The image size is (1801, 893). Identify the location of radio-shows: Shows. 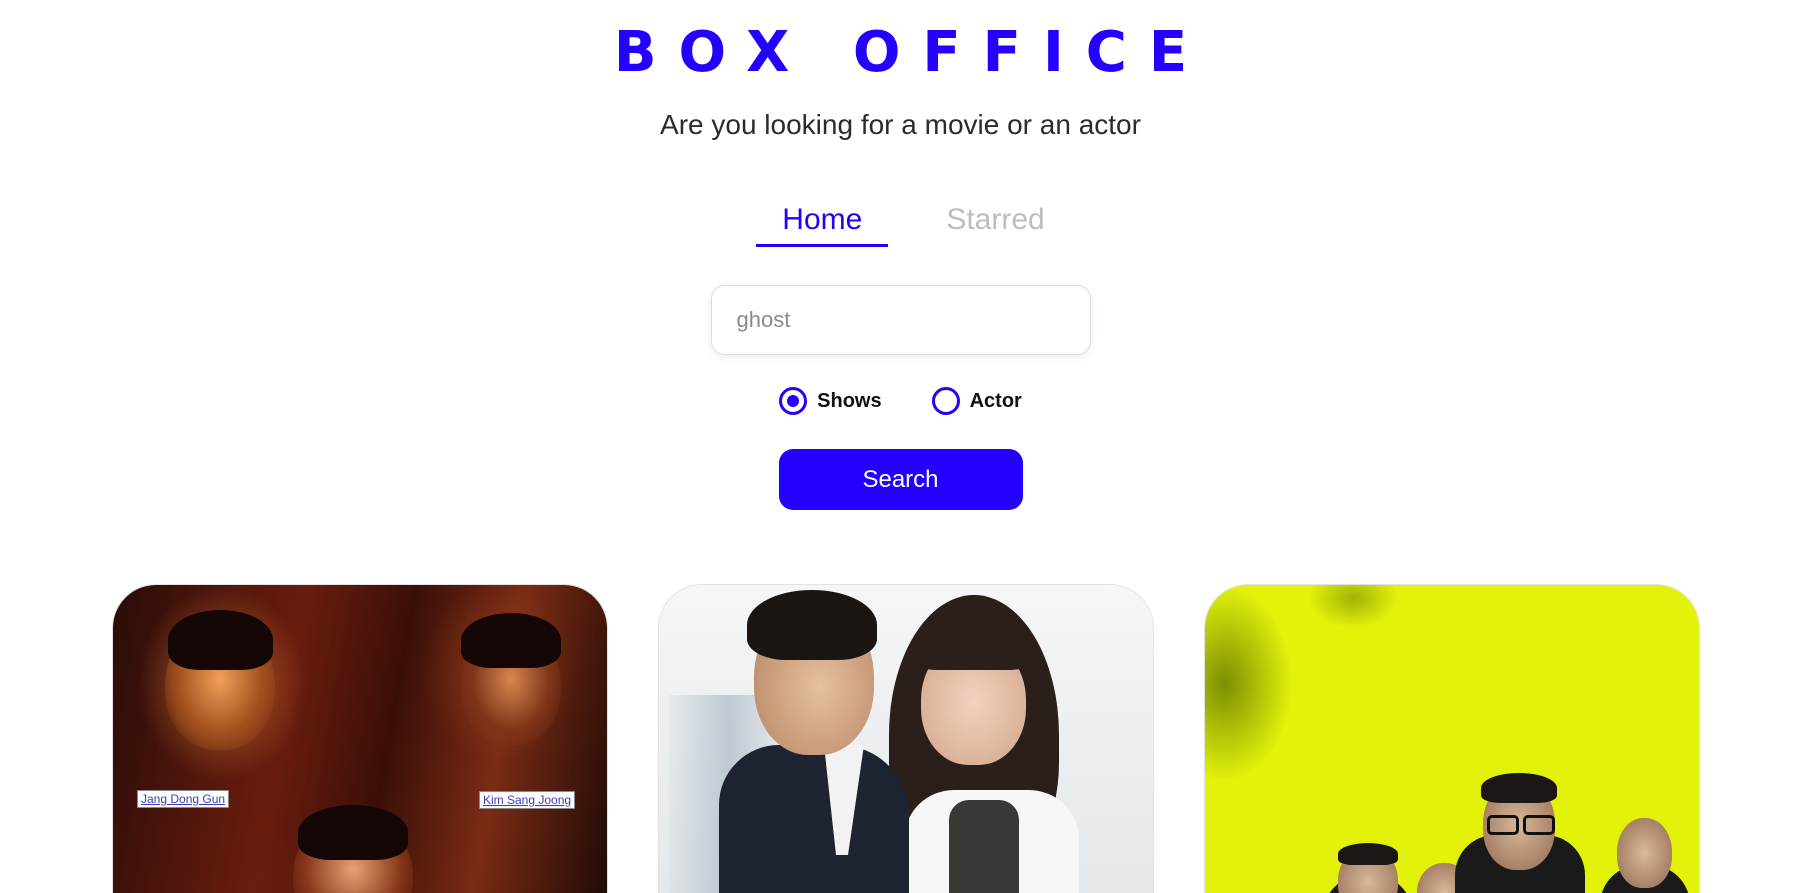
(830, 401).